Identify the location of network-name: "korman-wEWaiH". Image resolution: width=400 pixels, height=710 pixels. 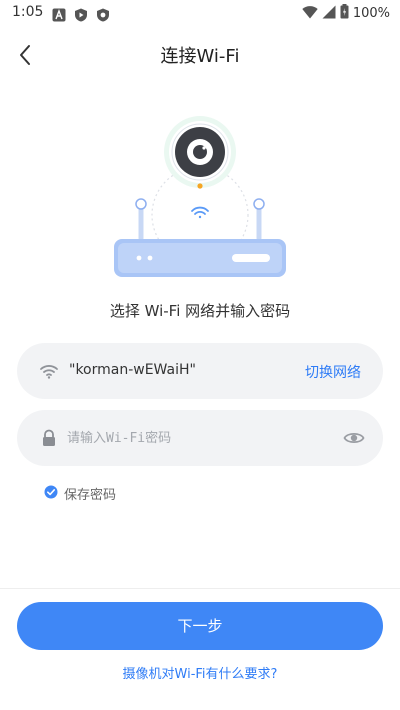
(132, 370).